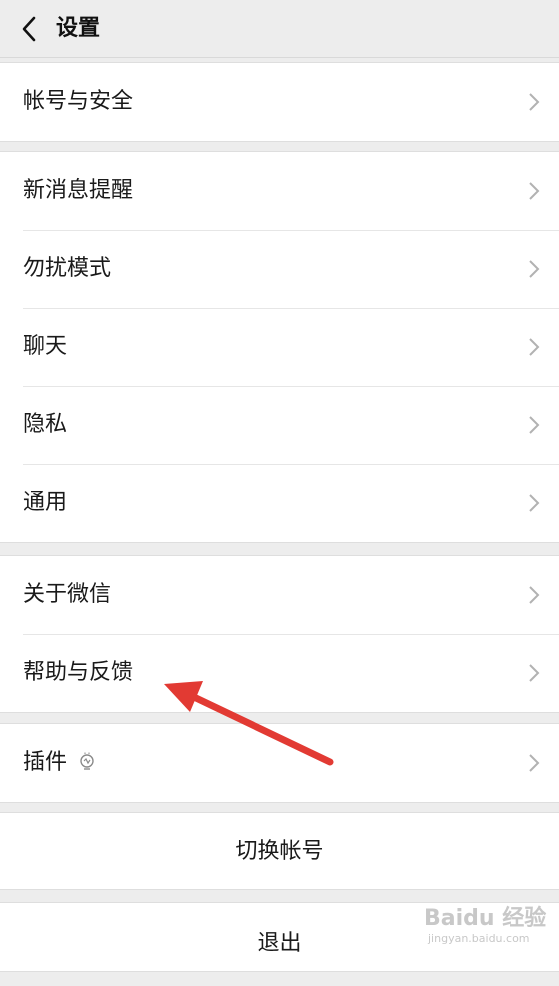  I want to click on back-button, so click(29, 29).